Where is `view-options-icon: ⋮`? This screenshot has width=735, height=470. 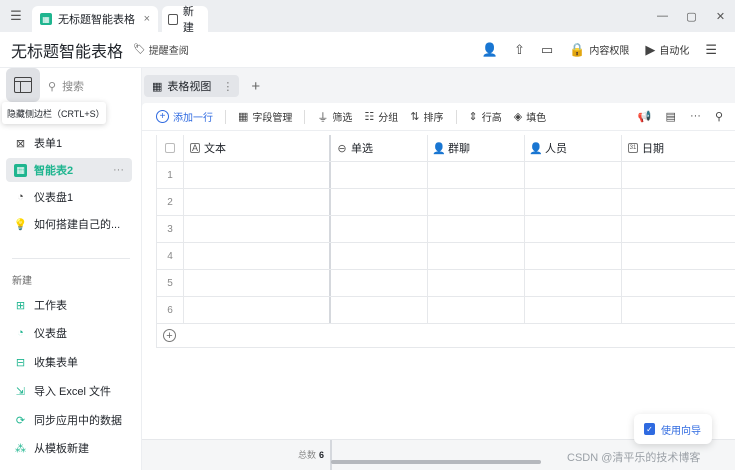
view-options-icon: ⋮ is located at coordinates (227, 86).